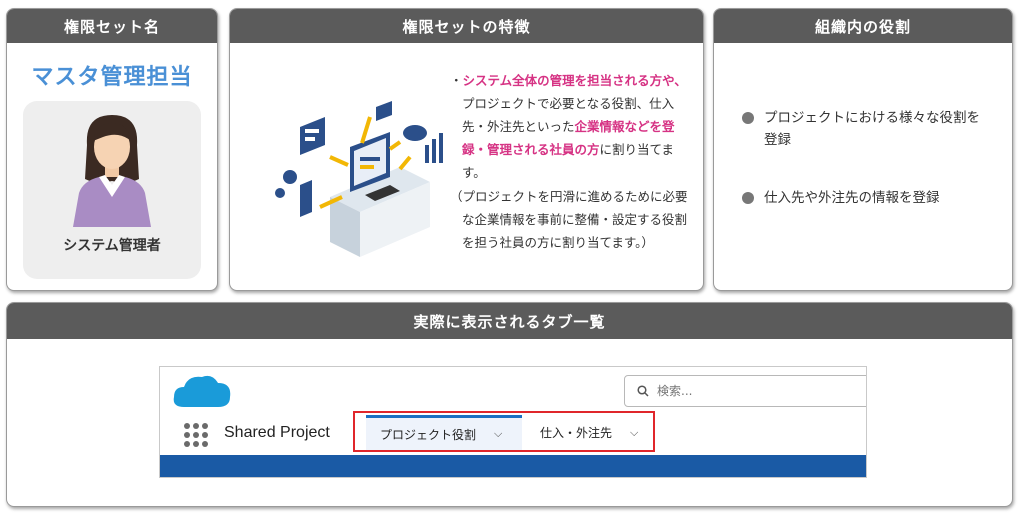 This screenshot has height=517, width=1024. I want to click on office-illustration-icon, so click(359, 179).